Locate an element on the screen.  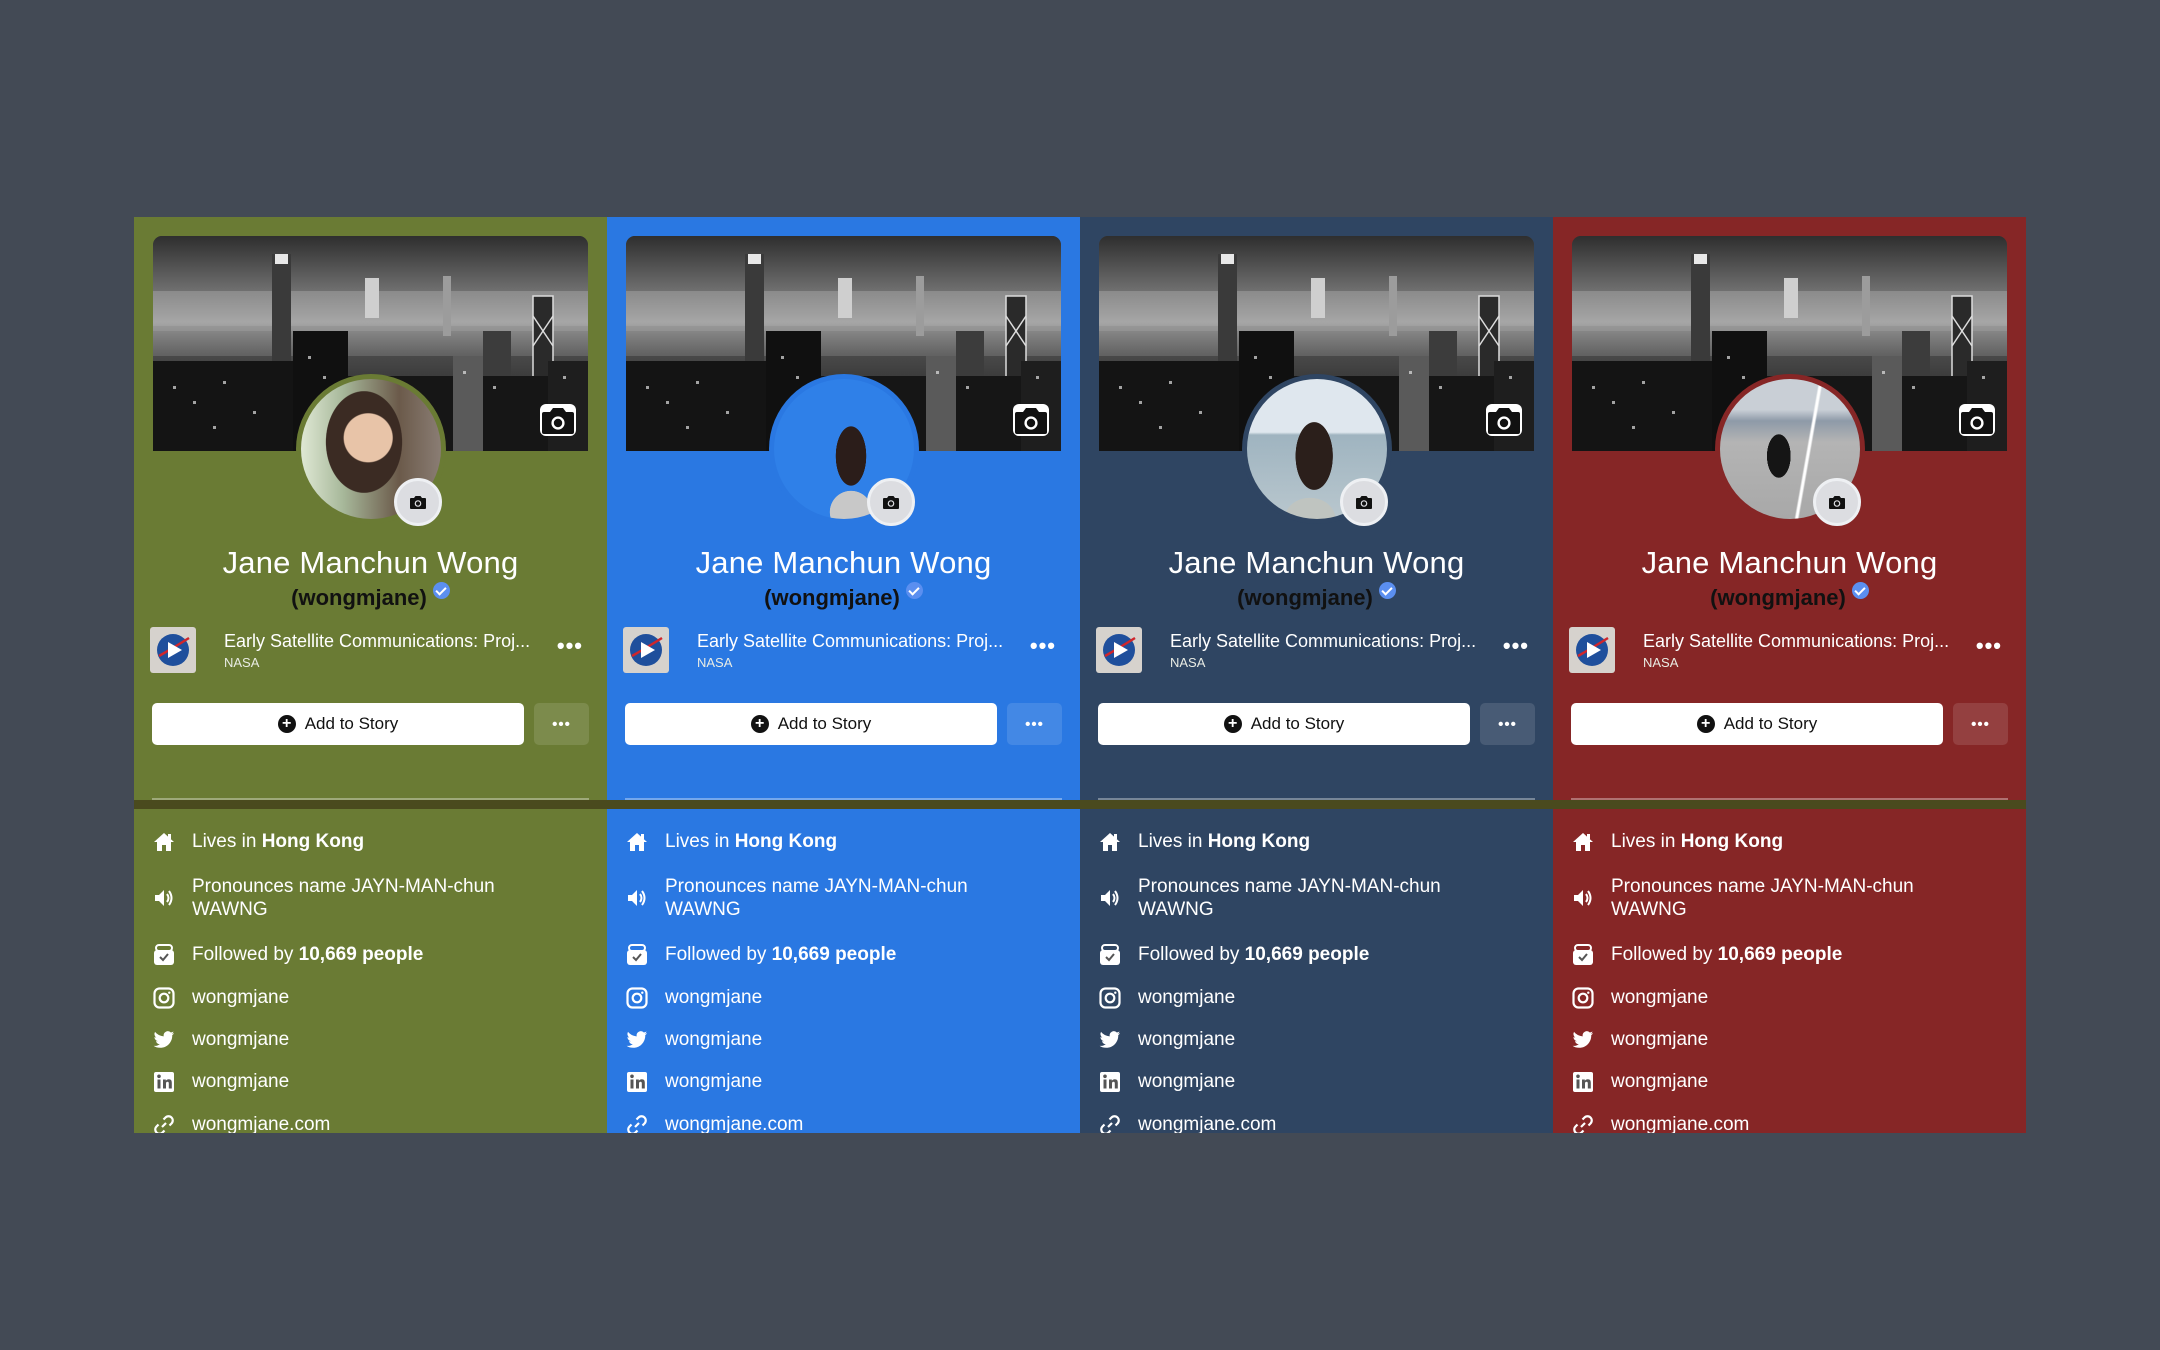
video-channel: NASA is located at coordinates (715, 662).